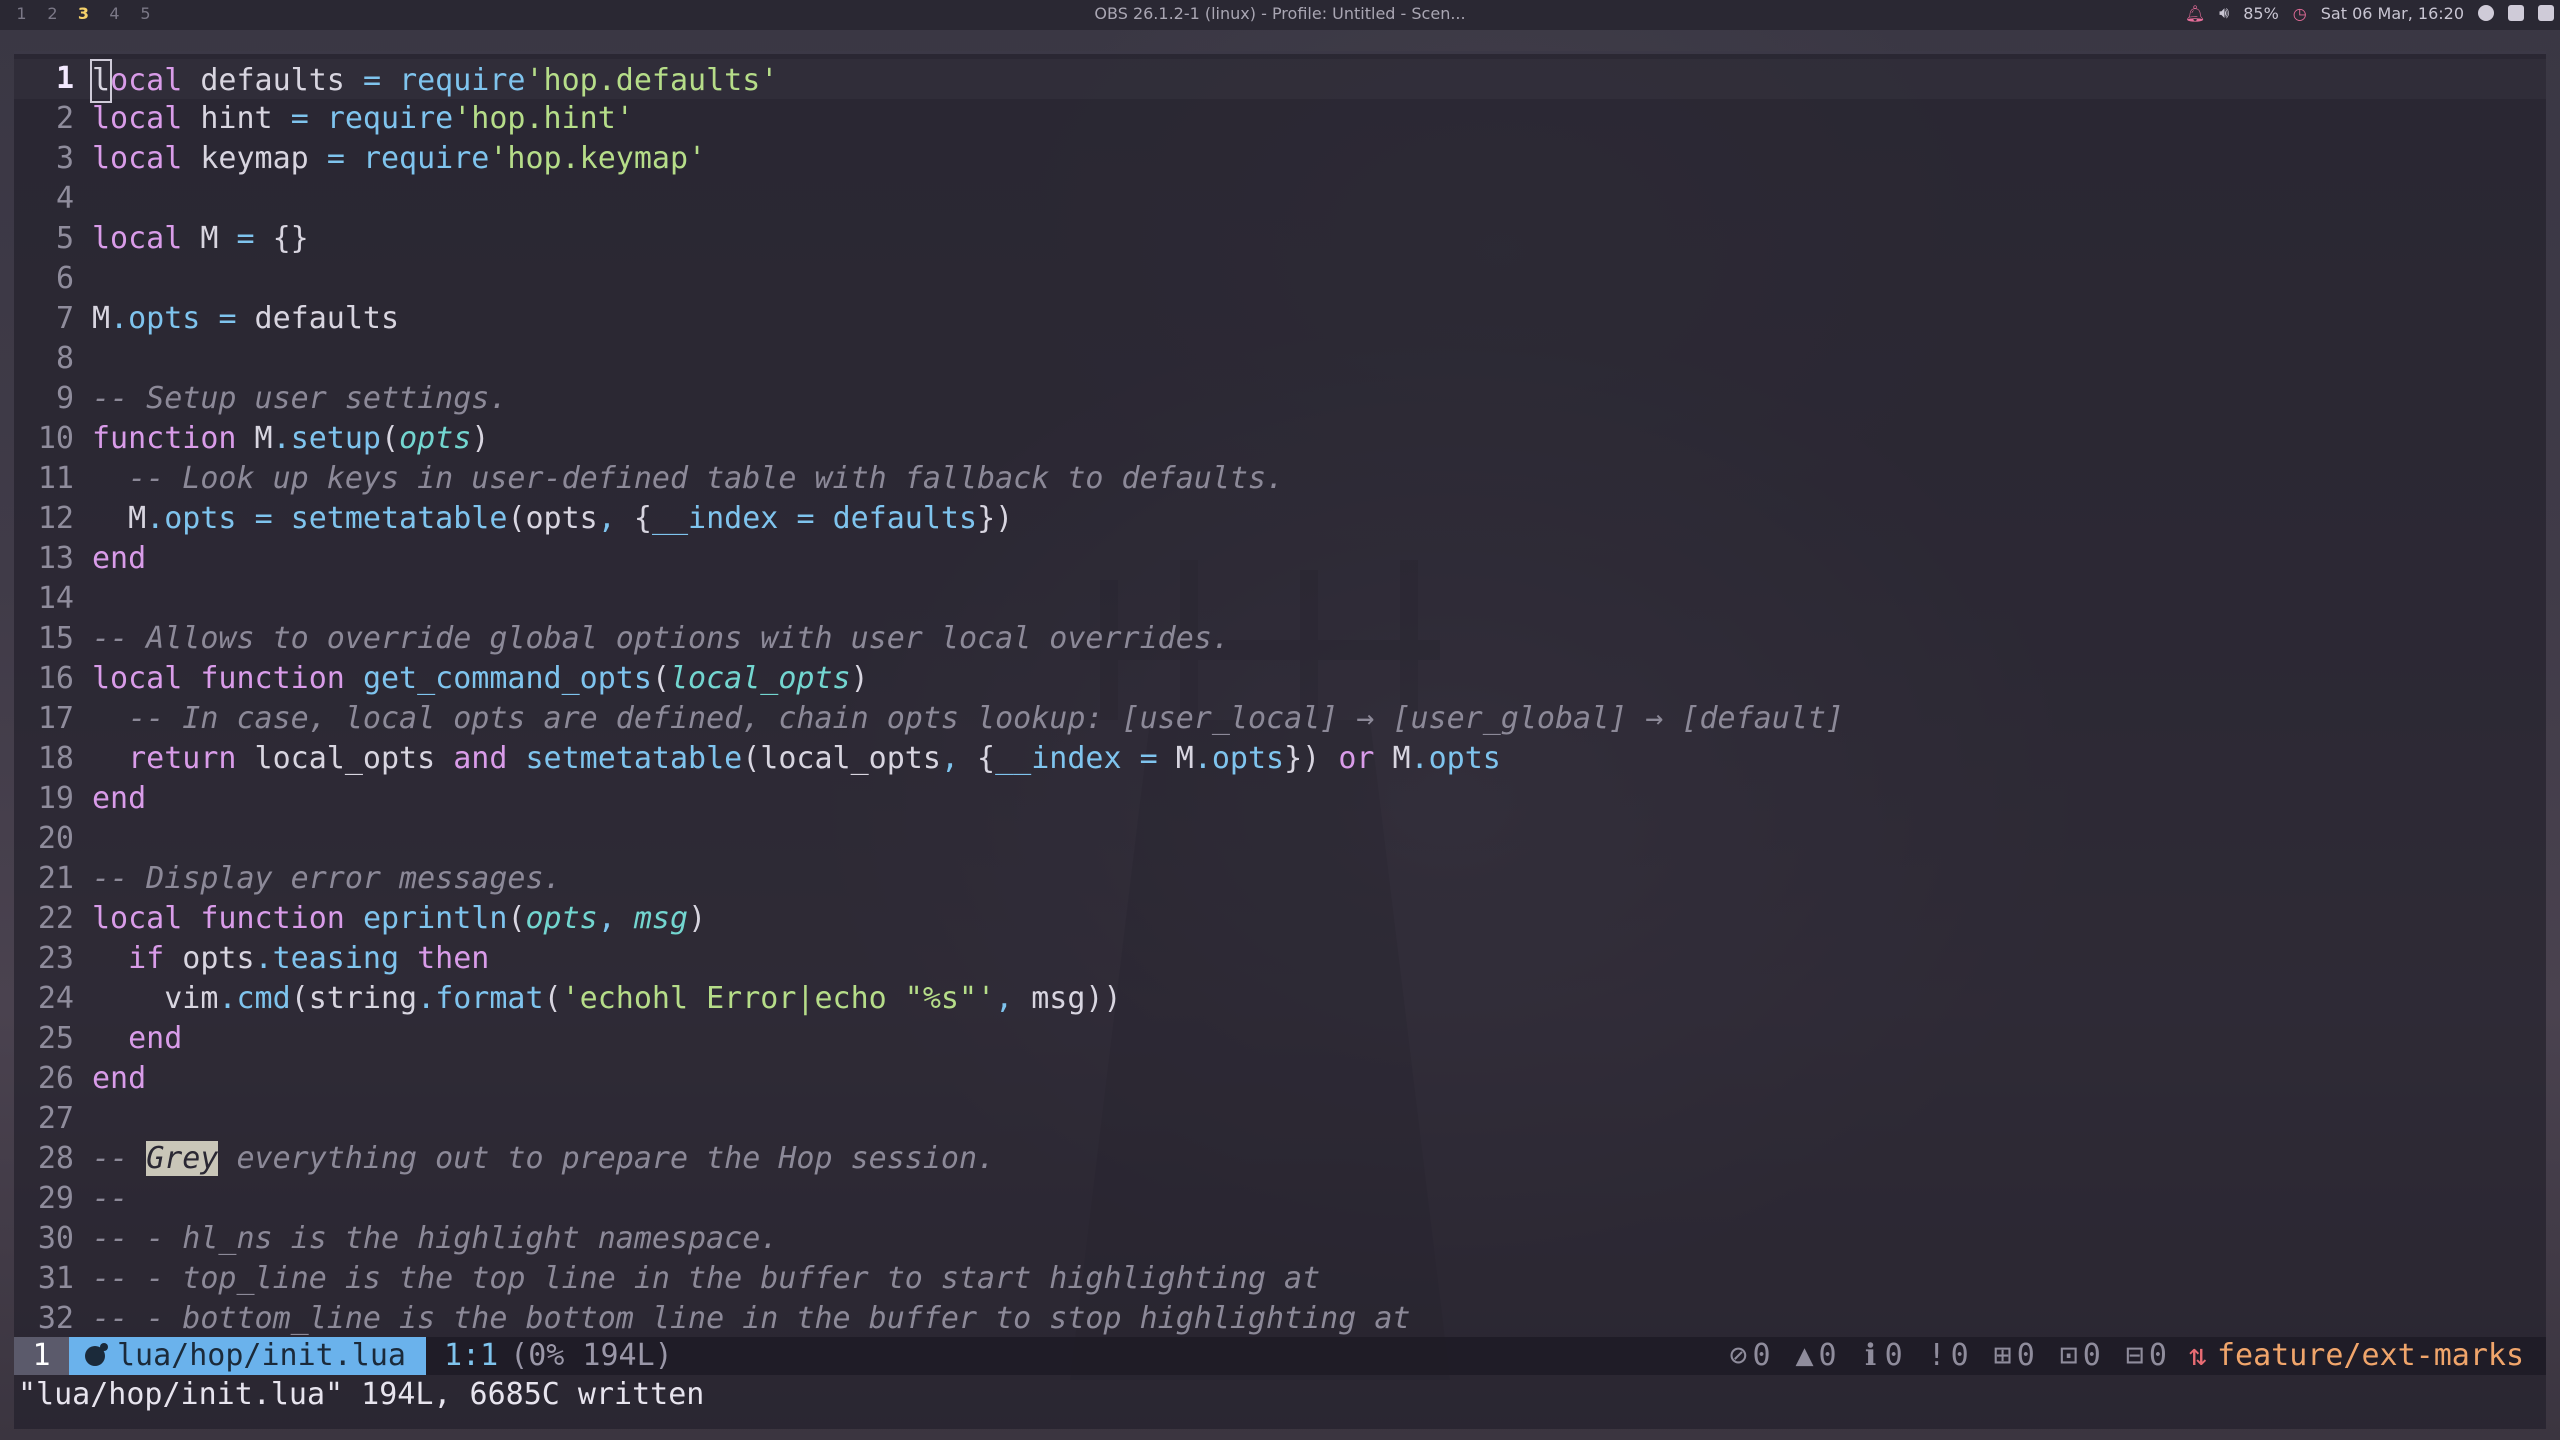  What do you see at coordinates (2224, 13) in the screenshot?
I see `volume-icon: 🔊︎` at bounding box center [2224, 13].